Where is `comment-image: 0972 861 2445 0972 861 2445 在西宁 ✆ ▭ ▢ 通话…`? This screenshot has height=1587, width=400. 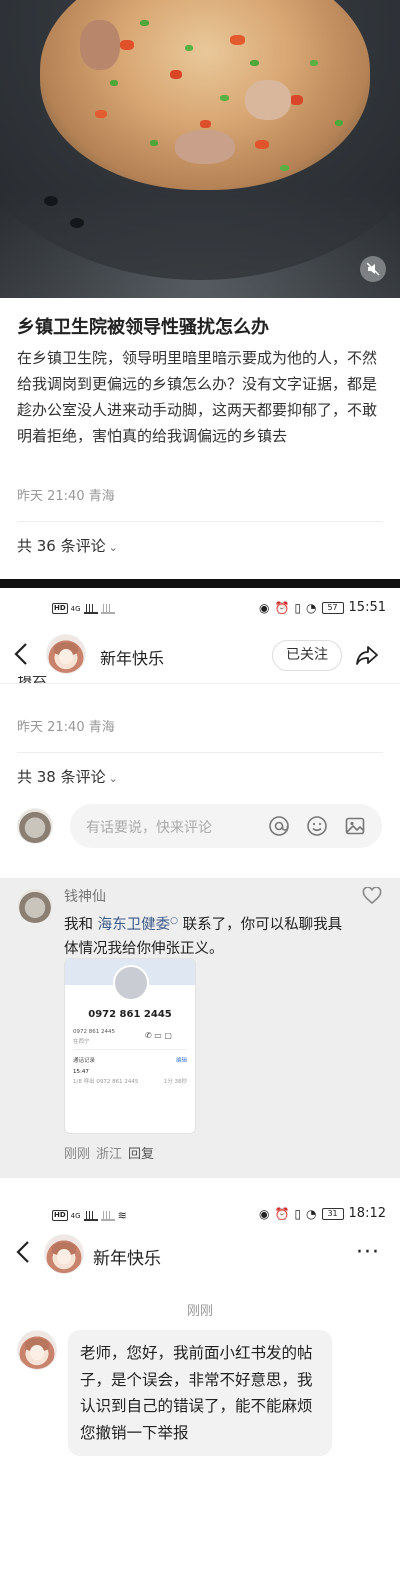 comment-image: 0972 861 2445 0972 861 2445 在西宁 ✆ ▭ ▢ 通话… is located at coordinates (130, 1046).